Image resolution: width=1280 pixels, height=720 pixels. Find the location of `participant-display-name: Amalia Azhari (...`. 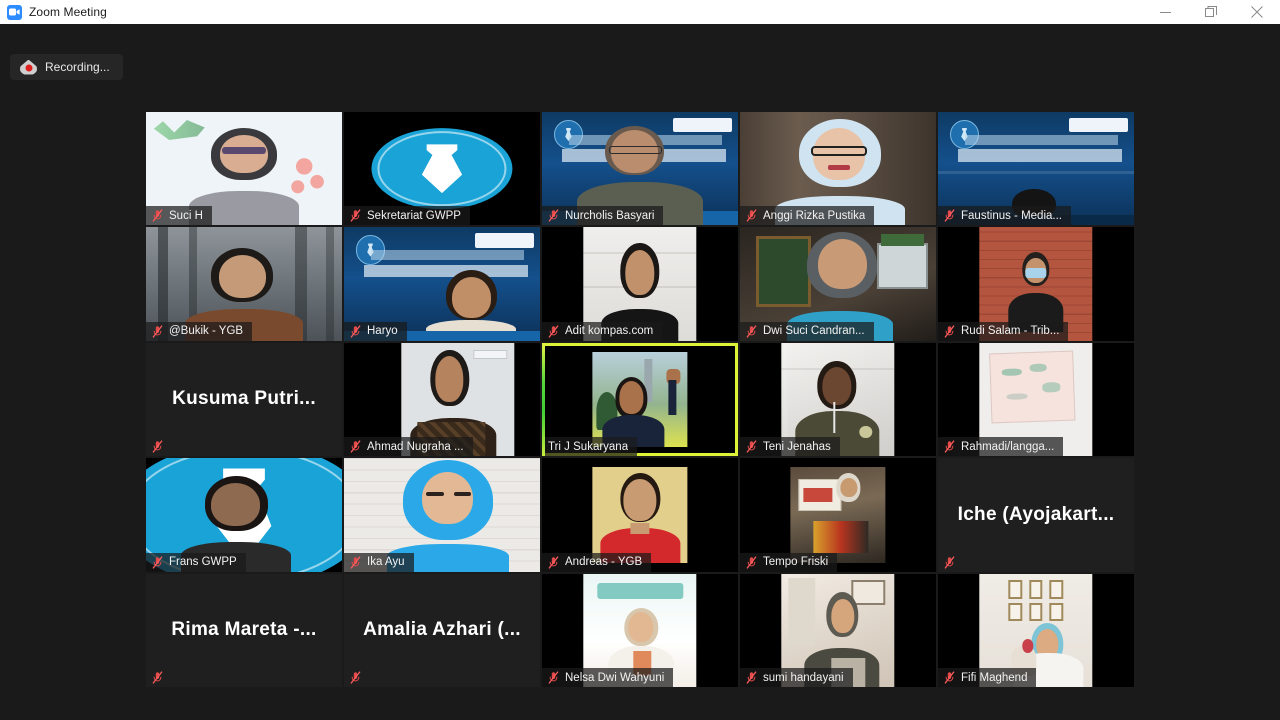

participant-display-name: Amalia Azhari (... is located at coordinates (442, 630).